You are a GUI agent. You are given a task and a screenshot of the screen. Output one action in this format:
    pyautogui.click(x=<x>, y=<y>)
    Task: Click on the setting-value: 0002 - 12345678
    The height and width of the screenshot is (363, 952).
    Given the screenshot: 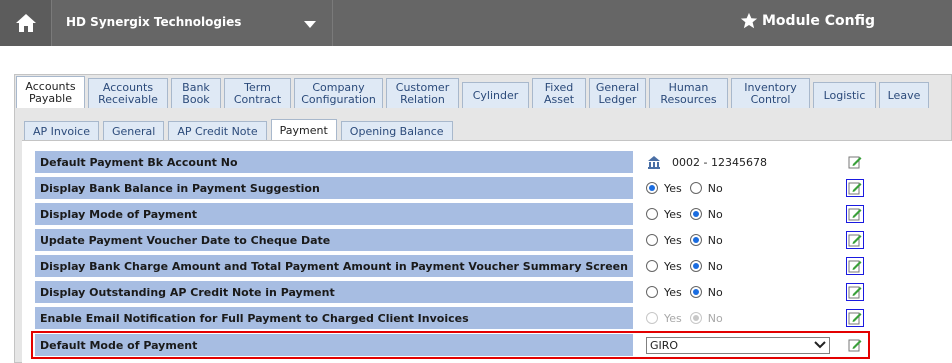 What is the action you would take?
    pyautogui.click(x=751, y=162)
    